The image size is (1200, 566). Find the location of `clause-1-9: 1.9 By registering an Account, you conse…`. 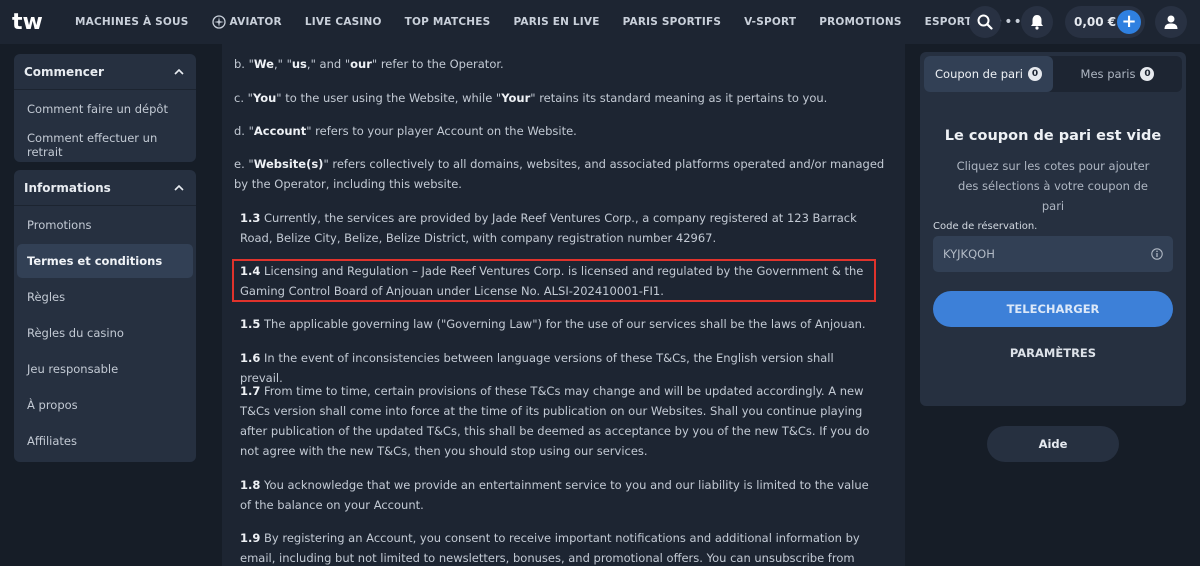

clause-1-9: 1.9 By registering an Account, you conse… is located at coordinates (550, 548).